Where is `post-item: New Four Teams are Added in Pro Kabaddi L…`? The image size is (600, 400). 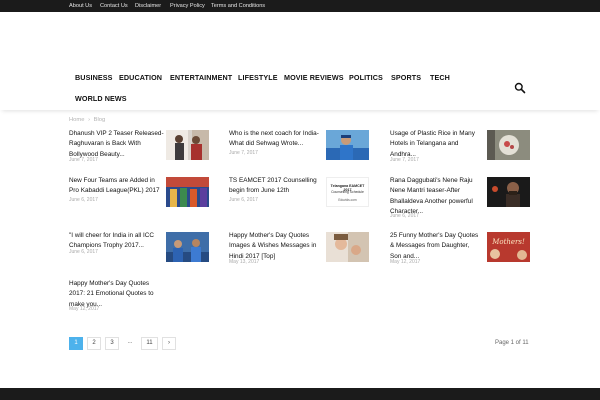
post-item: New Four Teams are Added in Pro Kabaddi L… is located at coordinates (119, 191).